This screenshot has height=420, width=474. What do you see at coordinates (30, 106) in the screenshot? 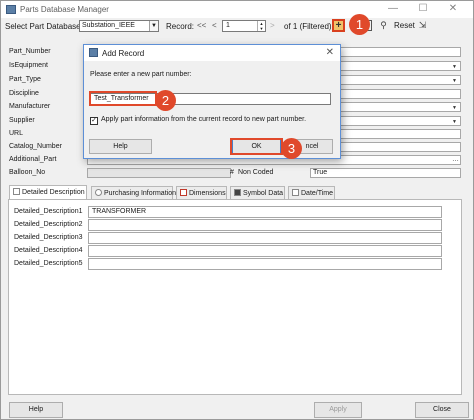
I see `field-label: Manufacturer` at bounding box center [30, 106].